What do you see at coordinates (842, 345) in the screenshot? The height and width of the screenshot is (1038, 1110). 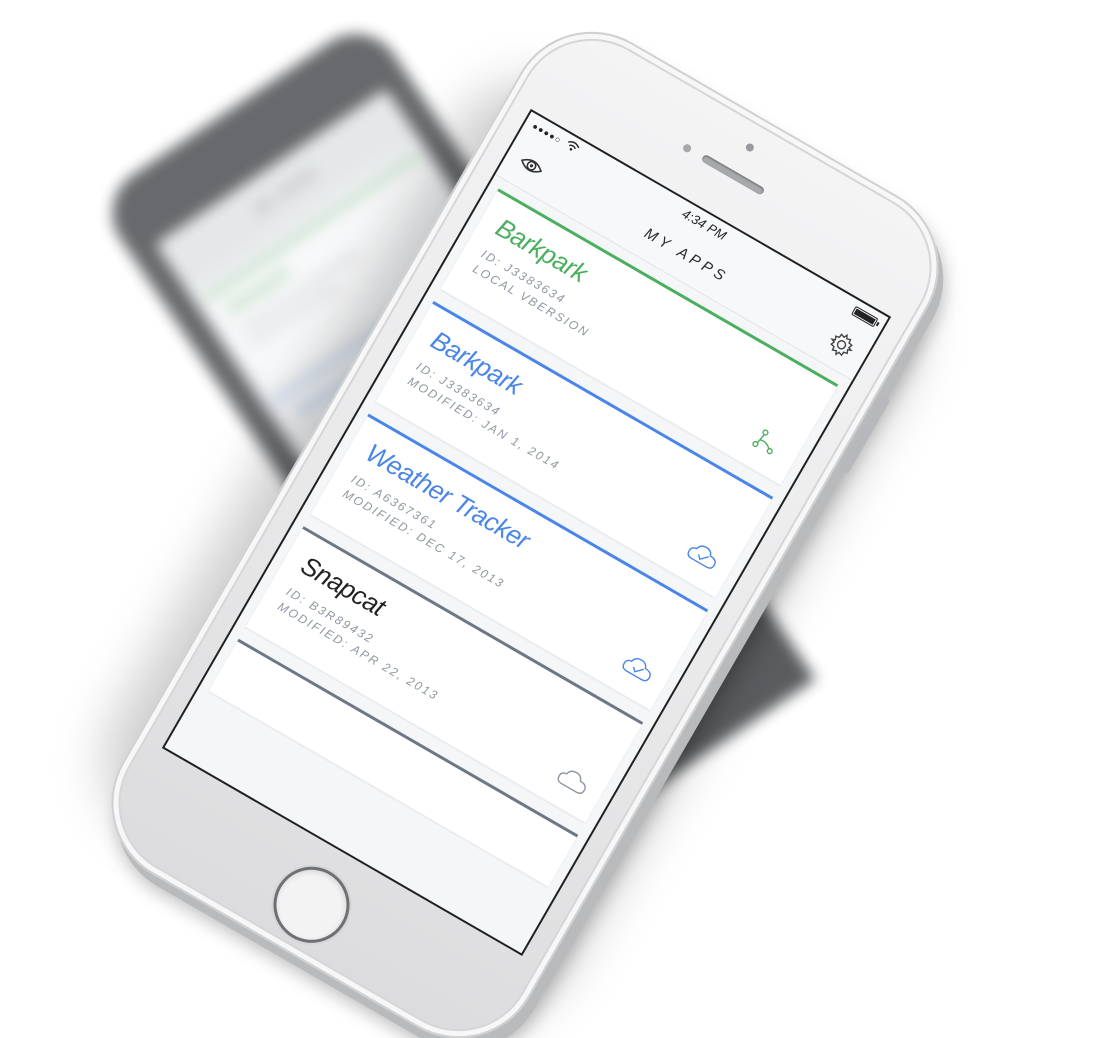 I see `gear-icon` at bounding box center [842, 345].